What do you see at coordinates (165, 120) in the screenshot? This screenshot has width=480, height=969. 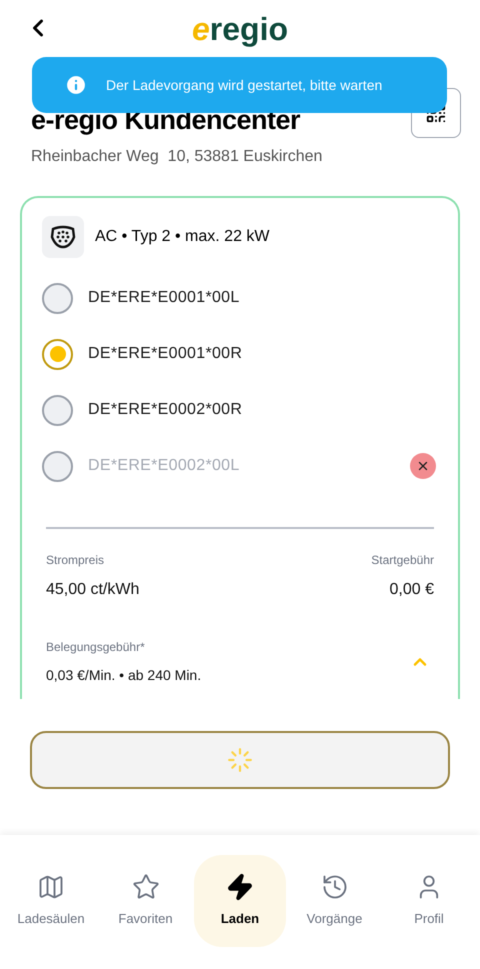 I see `station-title: e-regio Kundencenter` at bounding box center [165, 120].